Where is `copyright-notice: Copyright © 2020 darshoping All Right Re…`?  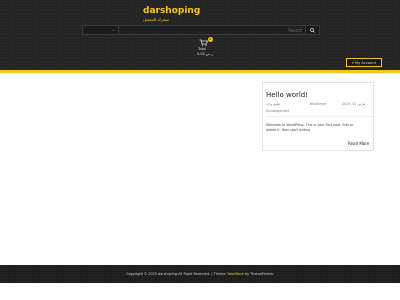
copyright-notice: Copyright © 2020 darshoping All Right Re… is located at coordinates (168, 274).